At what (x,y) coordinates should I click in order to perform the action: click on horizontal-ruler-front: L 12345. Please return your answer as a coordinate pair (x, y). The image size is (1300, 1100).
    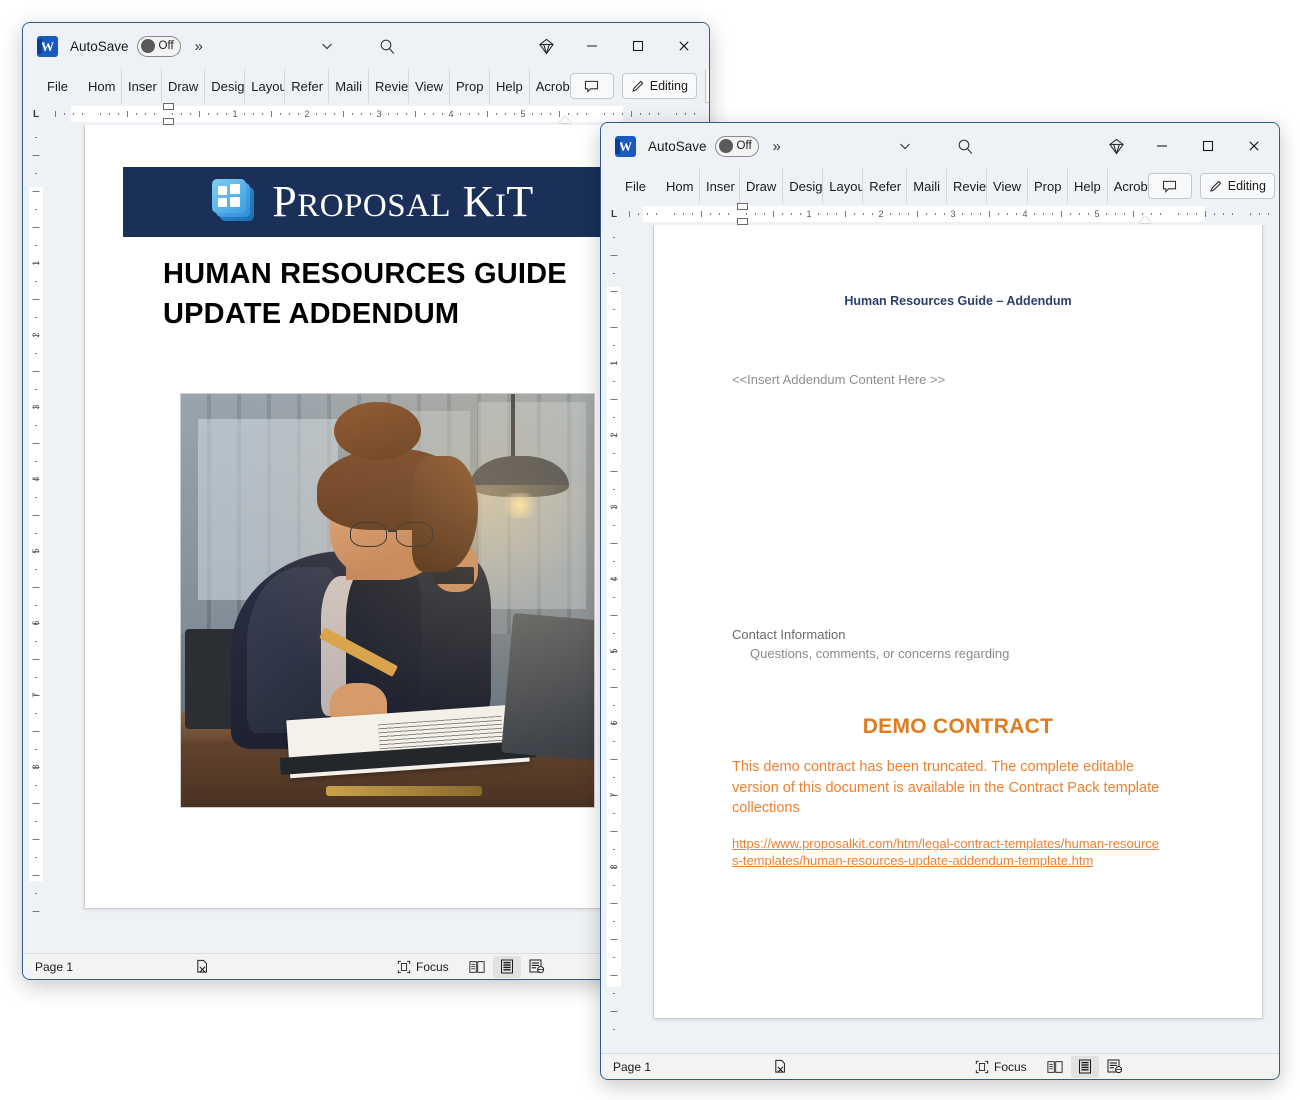
    Looking at the image, I should click on (940, 214).